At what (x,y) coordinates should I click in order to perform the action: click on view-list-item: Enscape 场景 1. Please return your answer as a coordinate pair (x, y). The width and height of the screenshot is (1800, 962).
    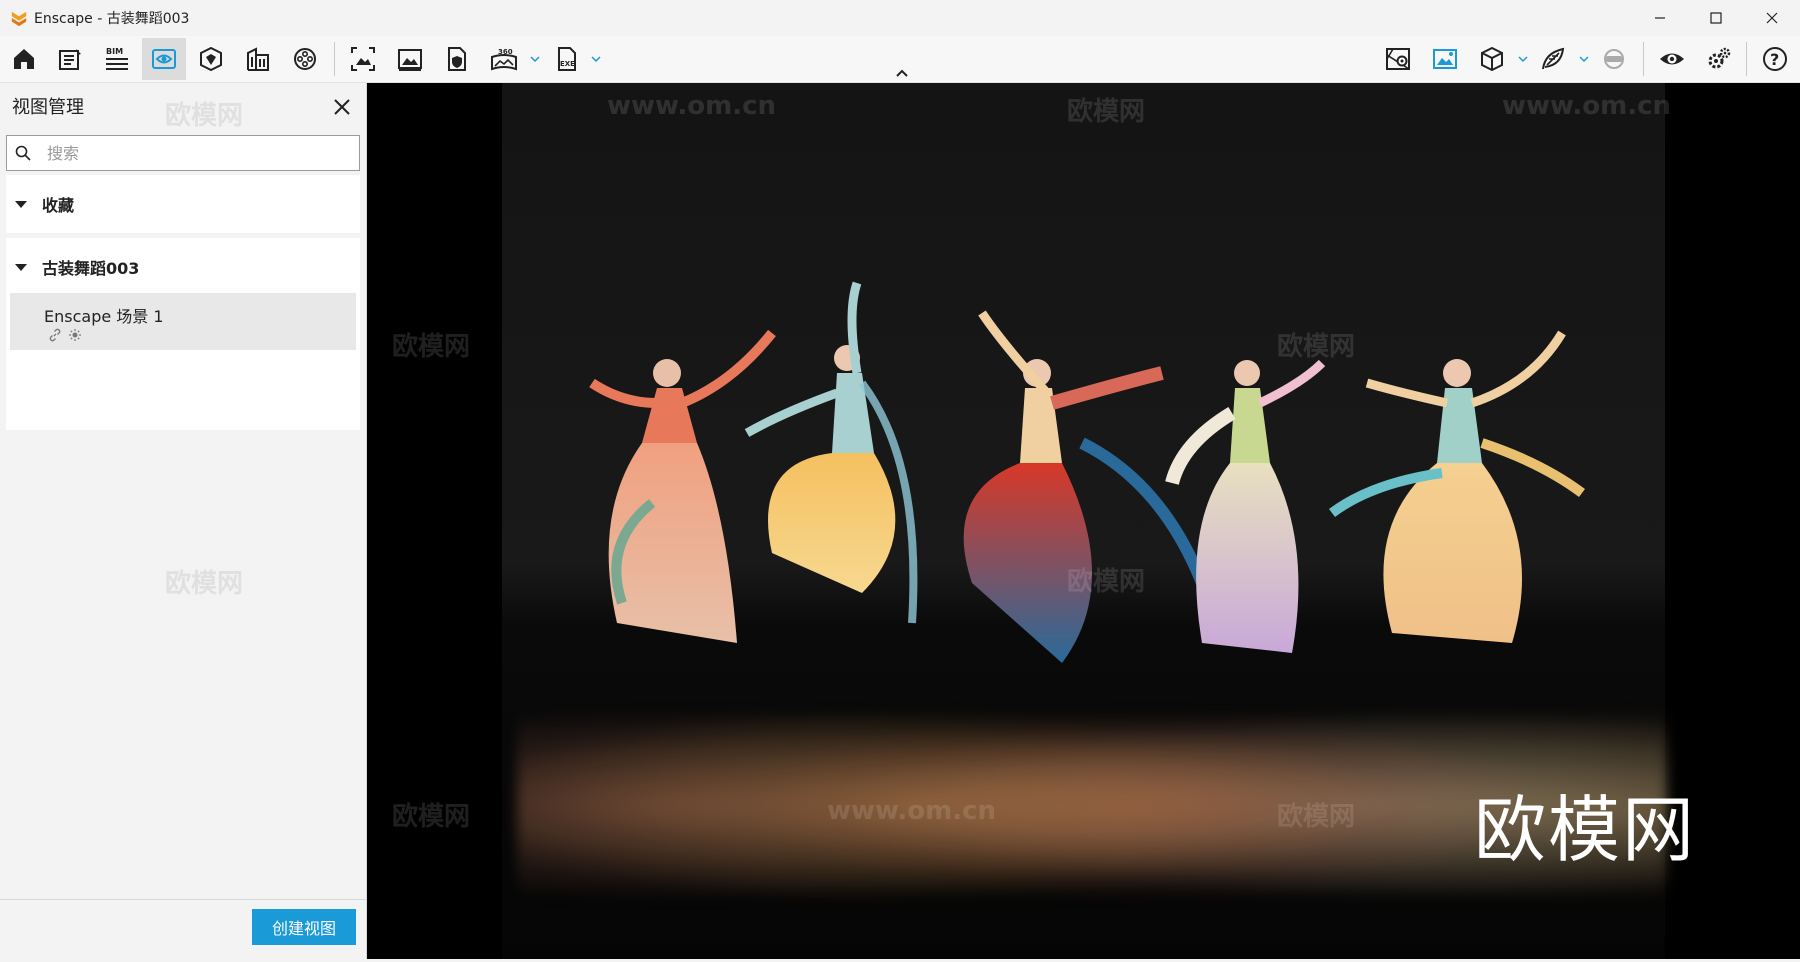
    Looking at the image, I should click on (183, 321).